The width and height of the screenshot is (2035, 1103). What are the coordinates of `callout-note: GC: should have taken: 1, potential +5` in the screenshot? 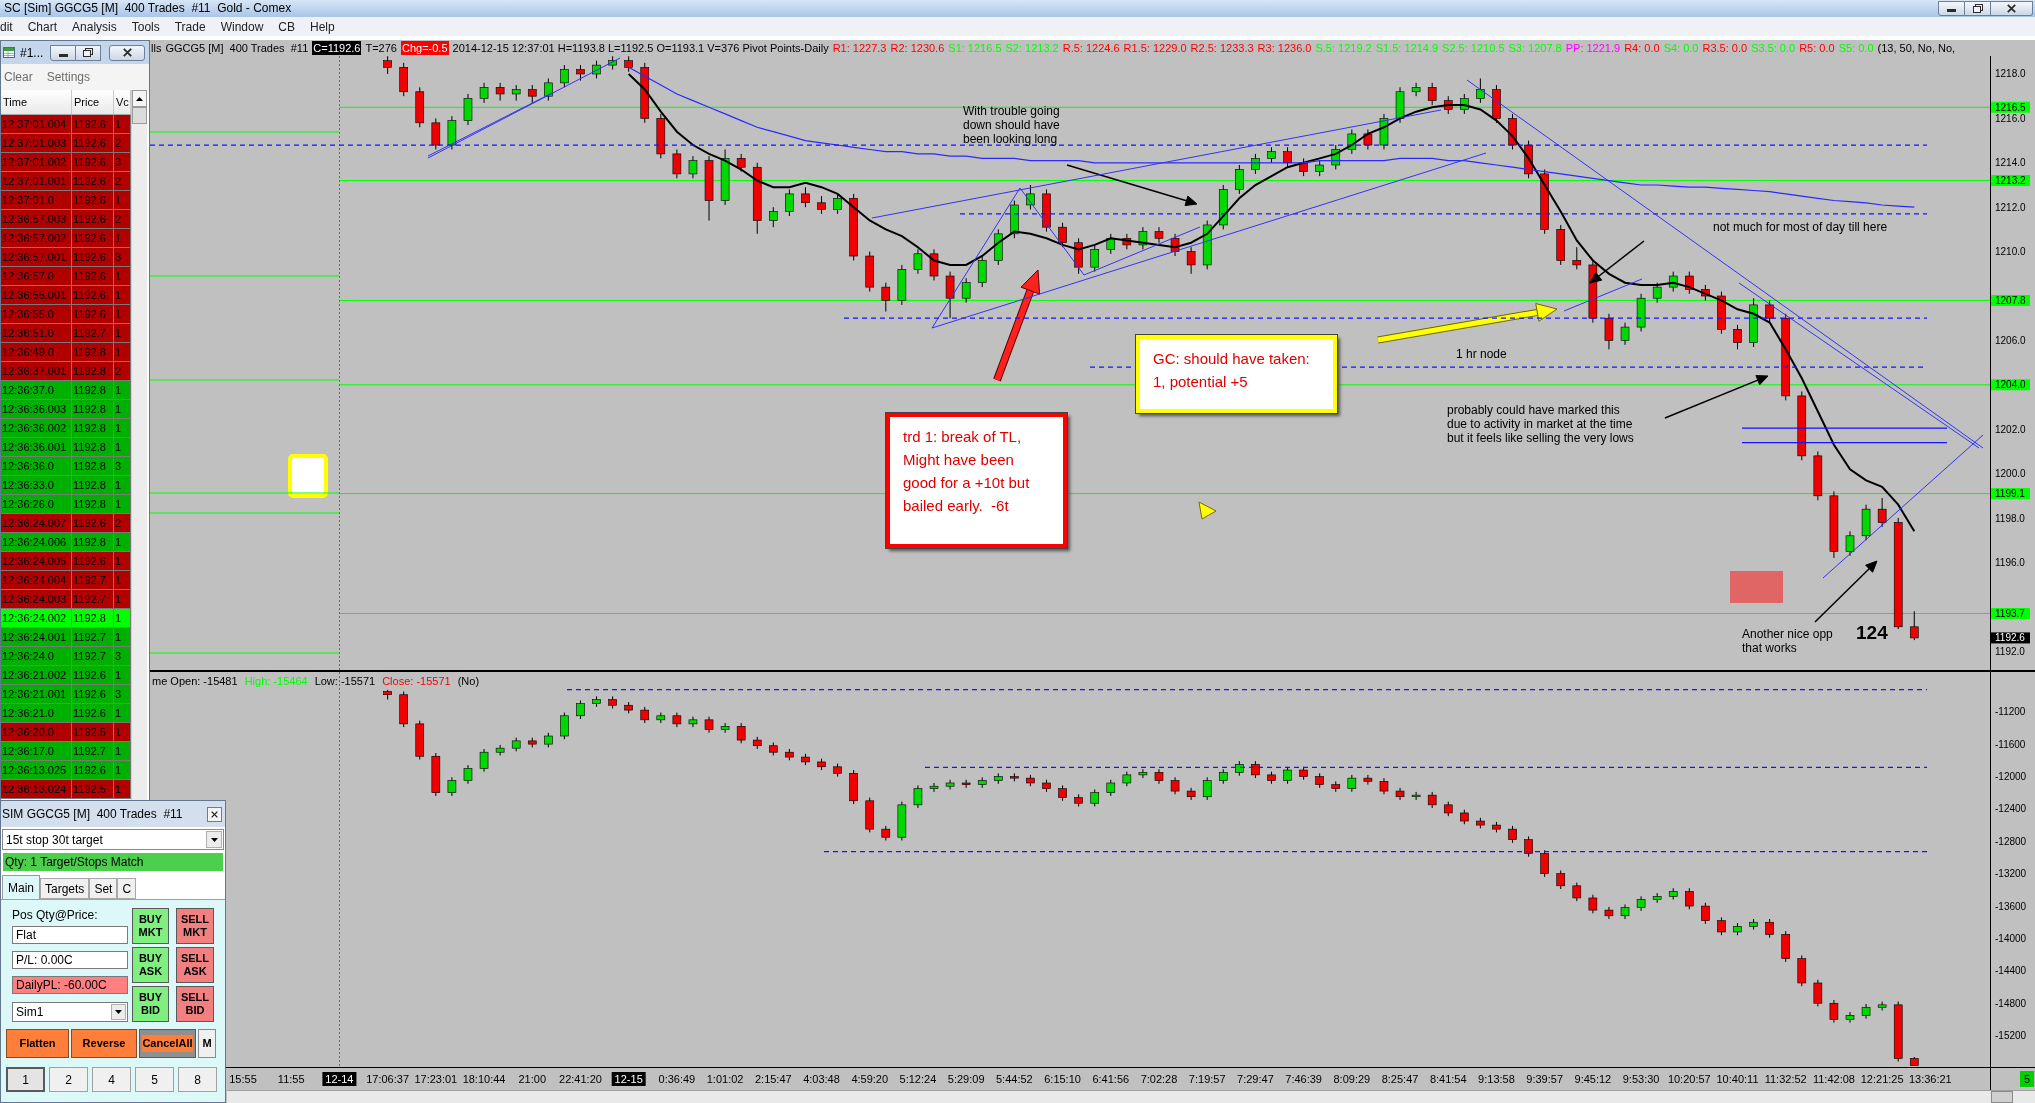 It's located at (1236, 374).